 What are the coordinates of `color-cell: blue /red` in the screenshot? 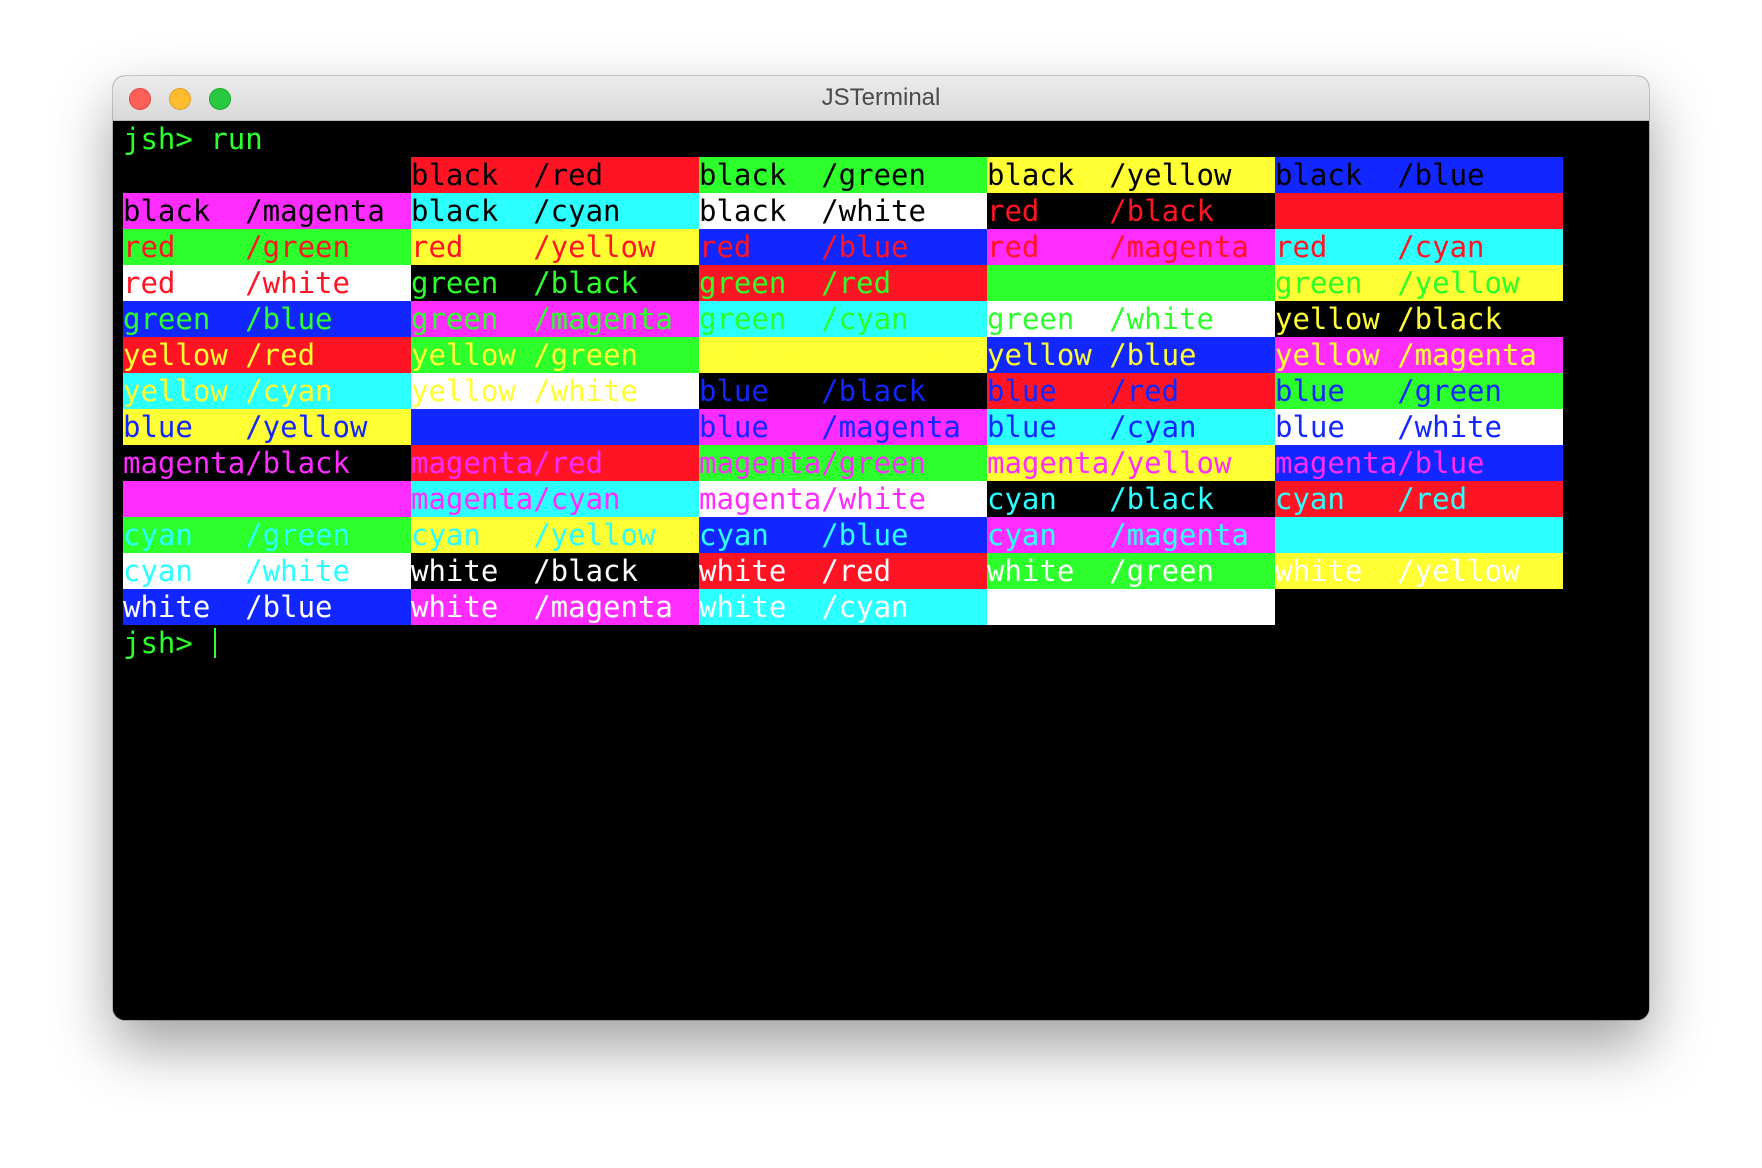 It's located at (1131, 391).